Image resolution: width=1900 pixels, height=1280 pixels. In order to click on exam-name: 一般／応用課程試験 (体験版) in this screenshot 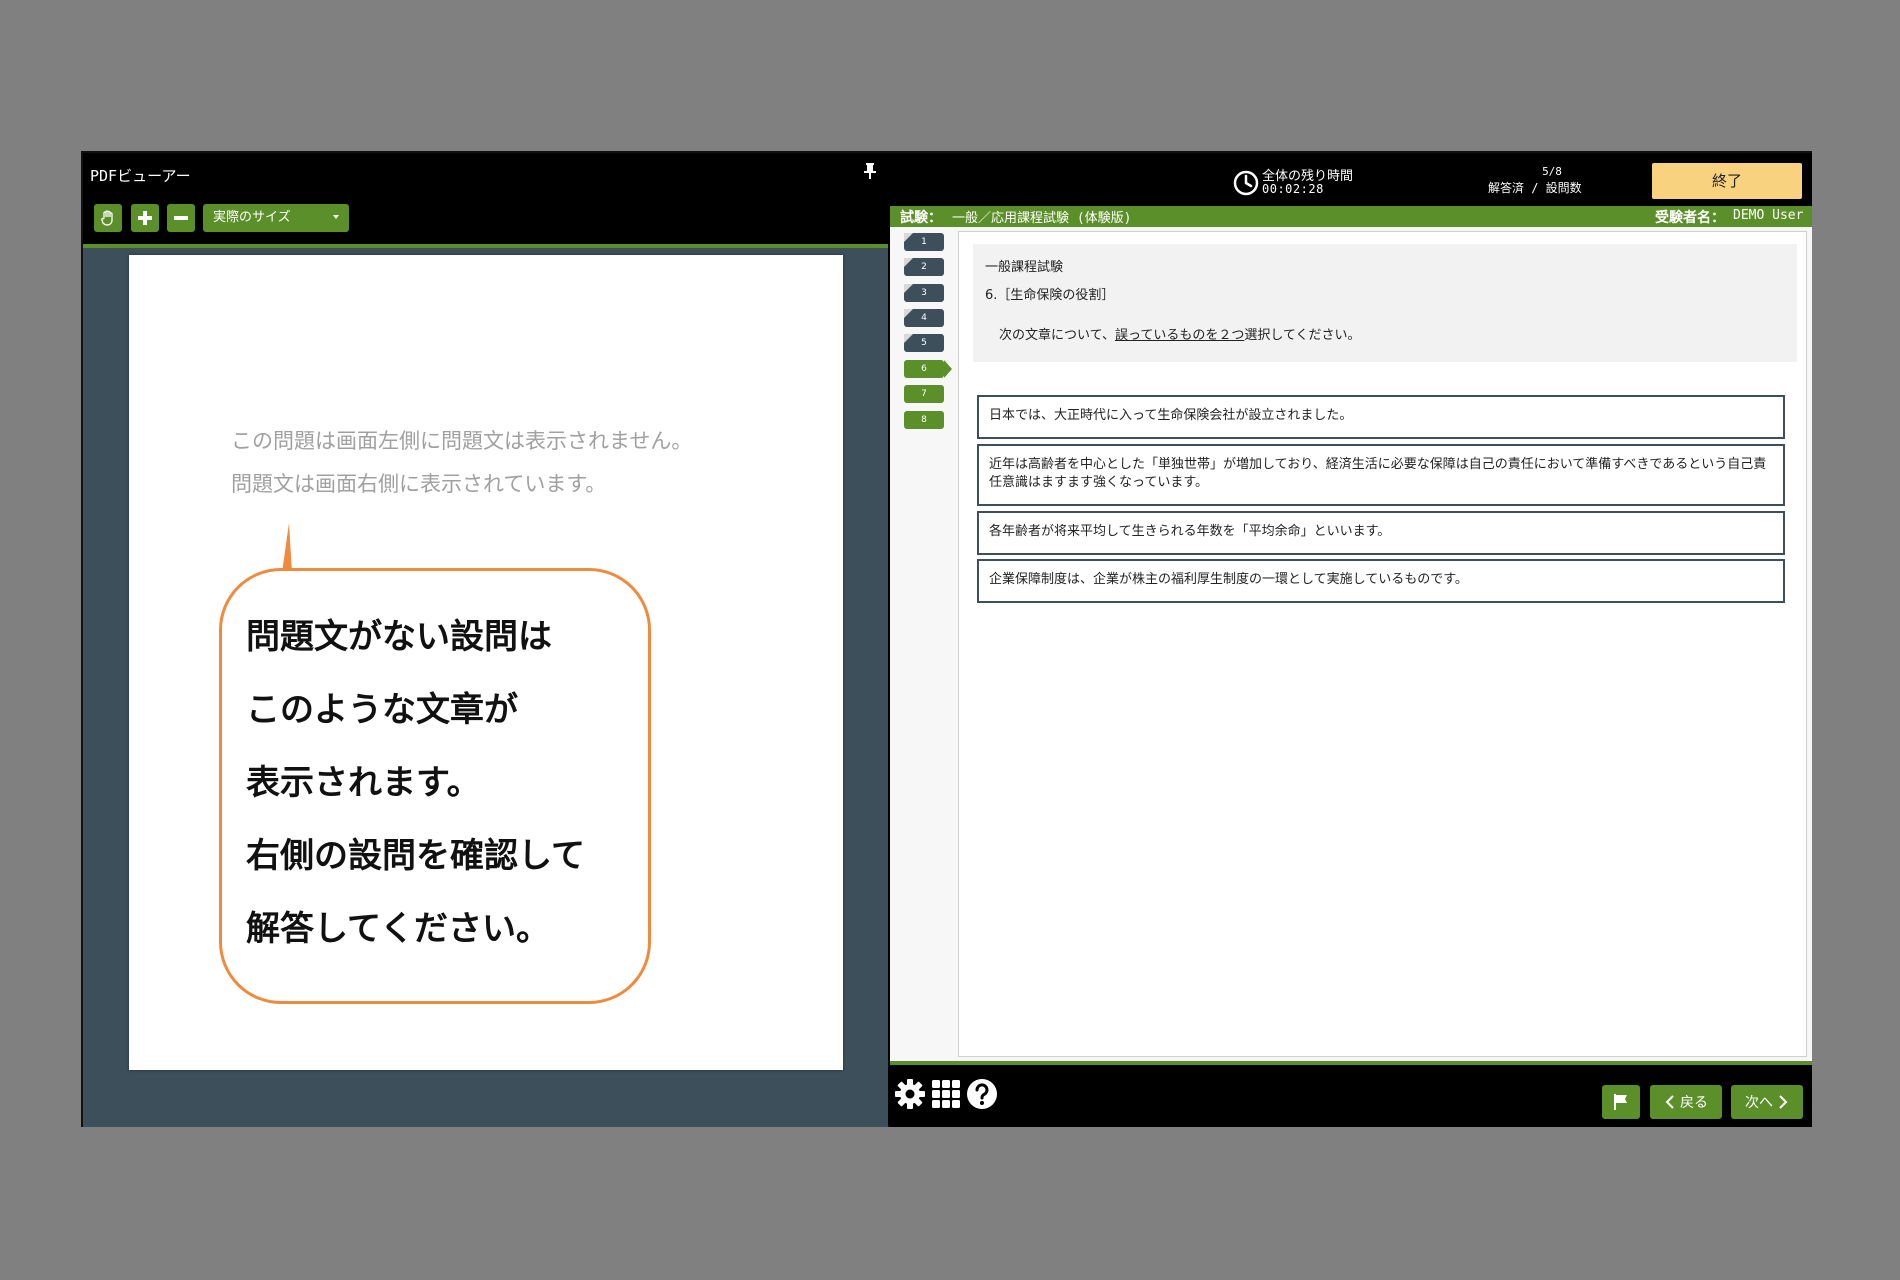, I will do `click(1042, 218)`.